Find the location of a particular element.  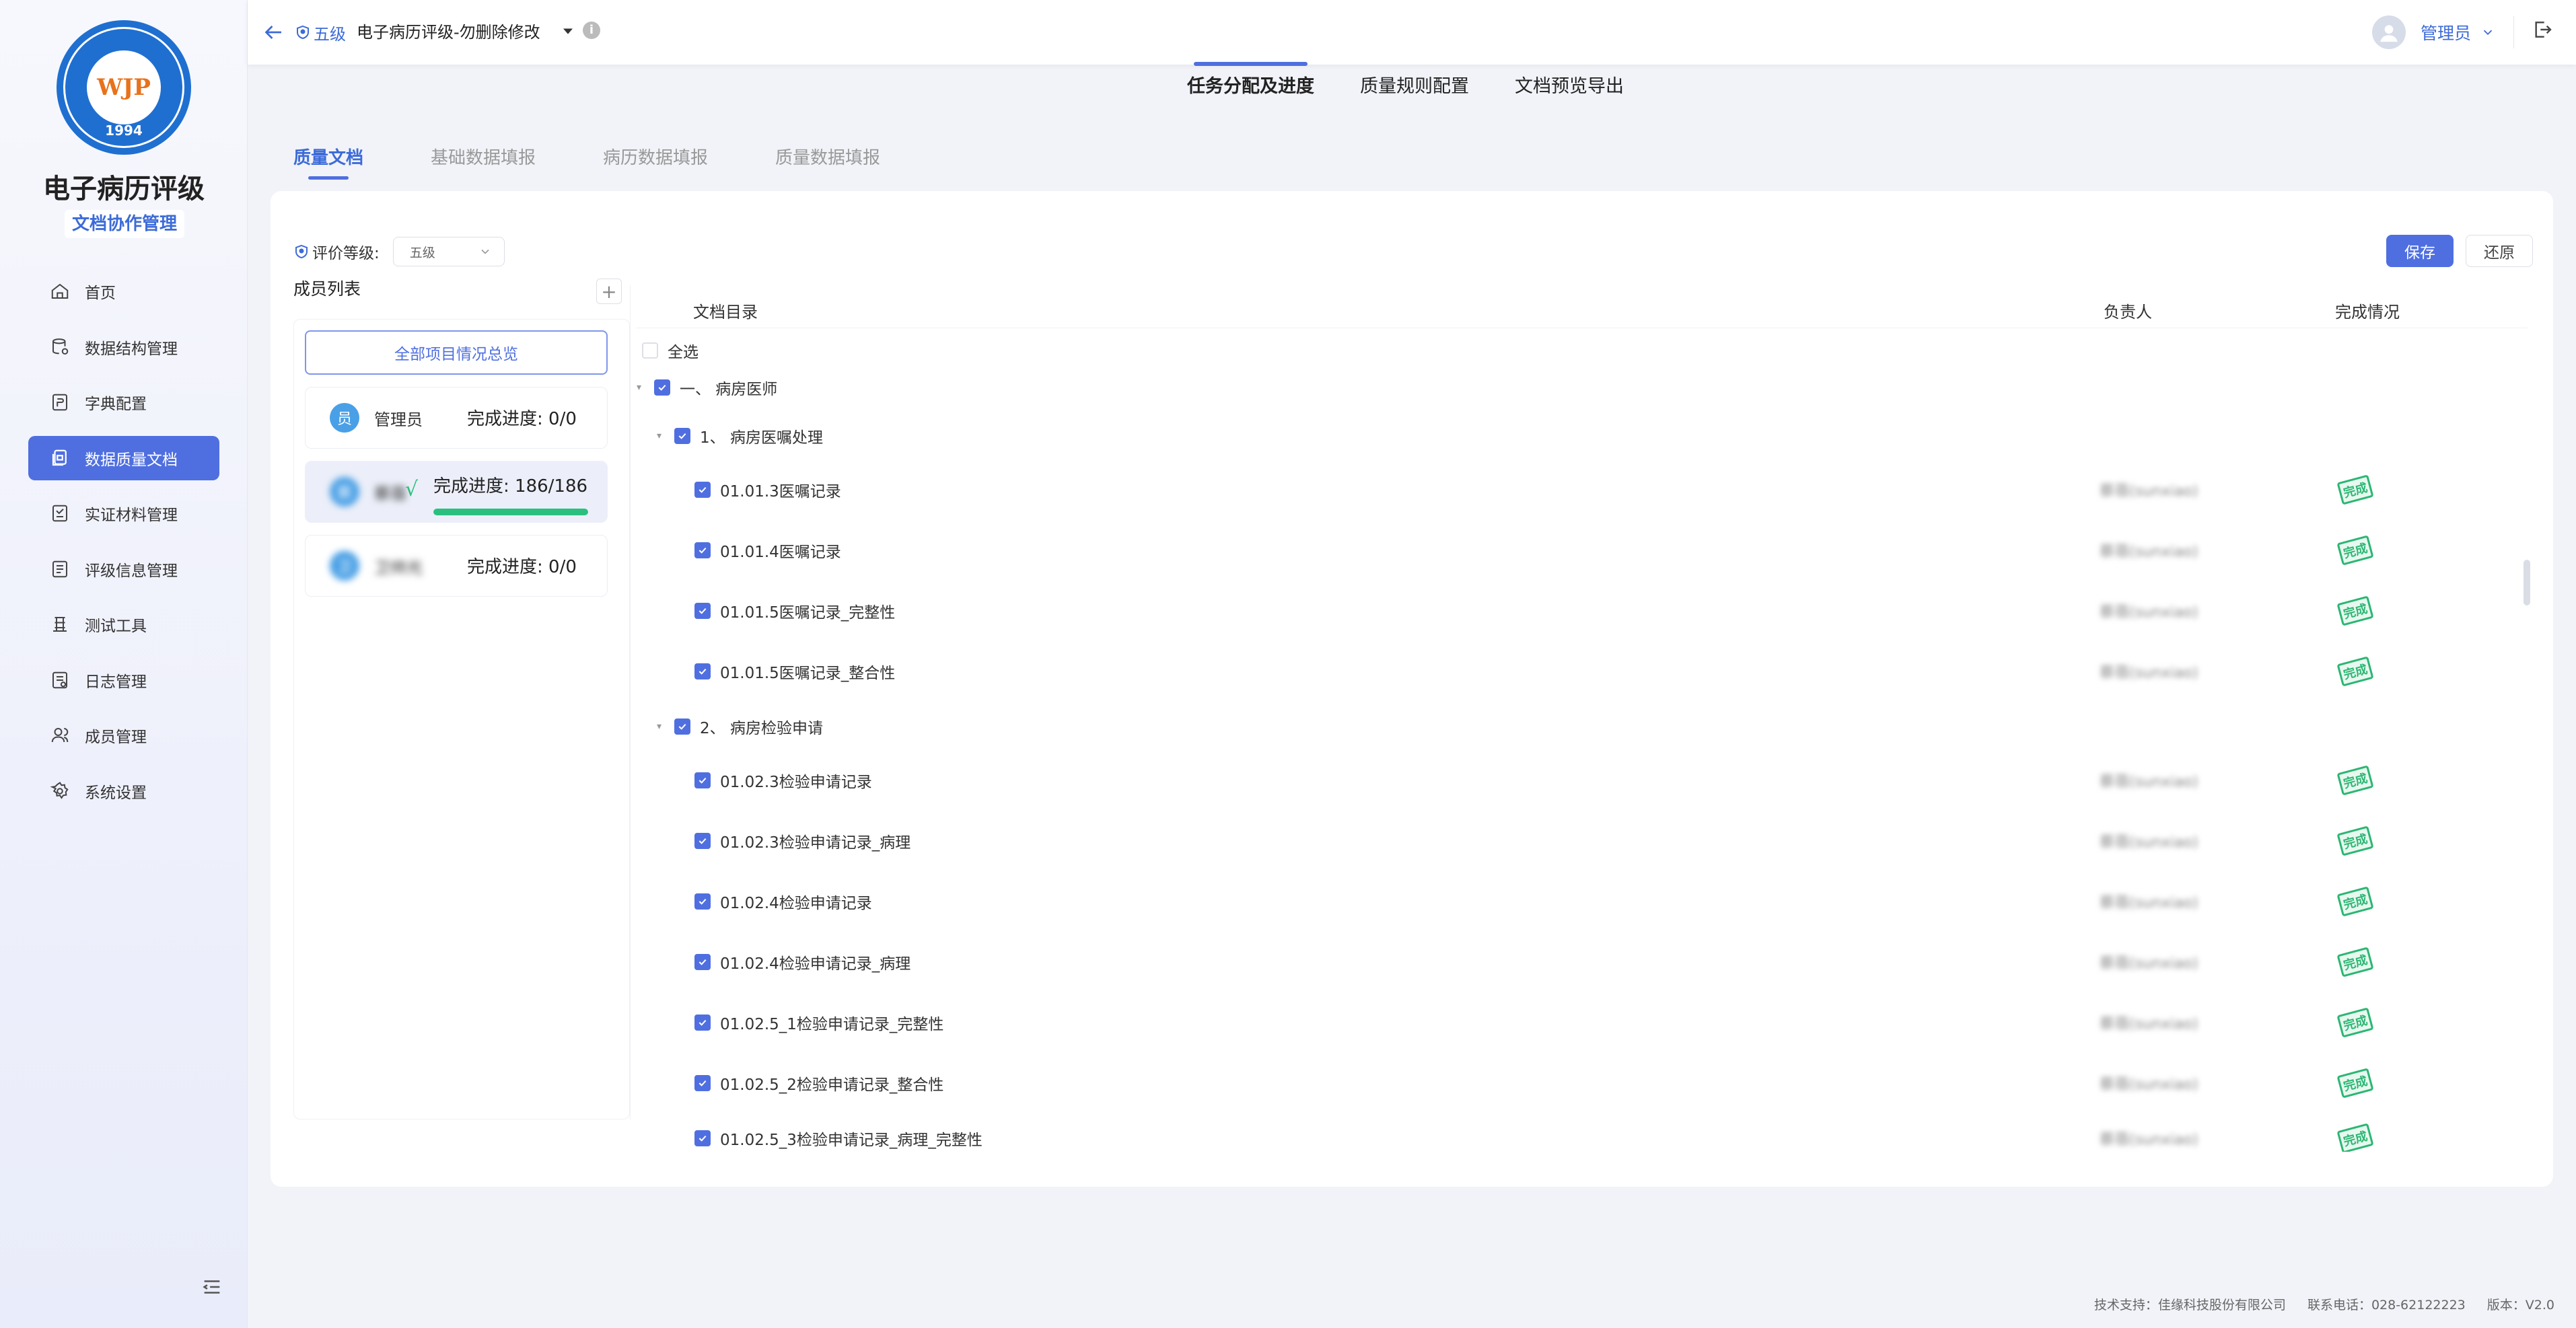

member-card: 卫 卫帅光 完成进度: 0/0 is located at coordinates (456, 566).